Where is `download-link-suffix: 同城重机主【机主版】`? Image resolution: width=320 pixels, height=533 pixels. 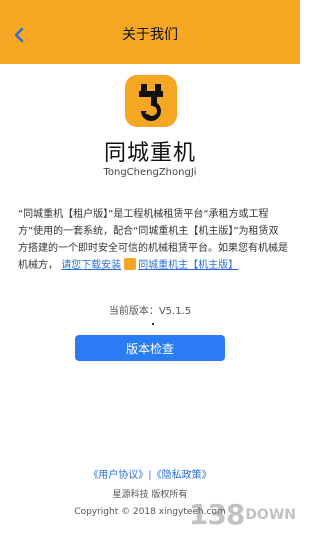
download-link-suffix: 同城重机主【机主版】 is located at coordinates (188, 265).